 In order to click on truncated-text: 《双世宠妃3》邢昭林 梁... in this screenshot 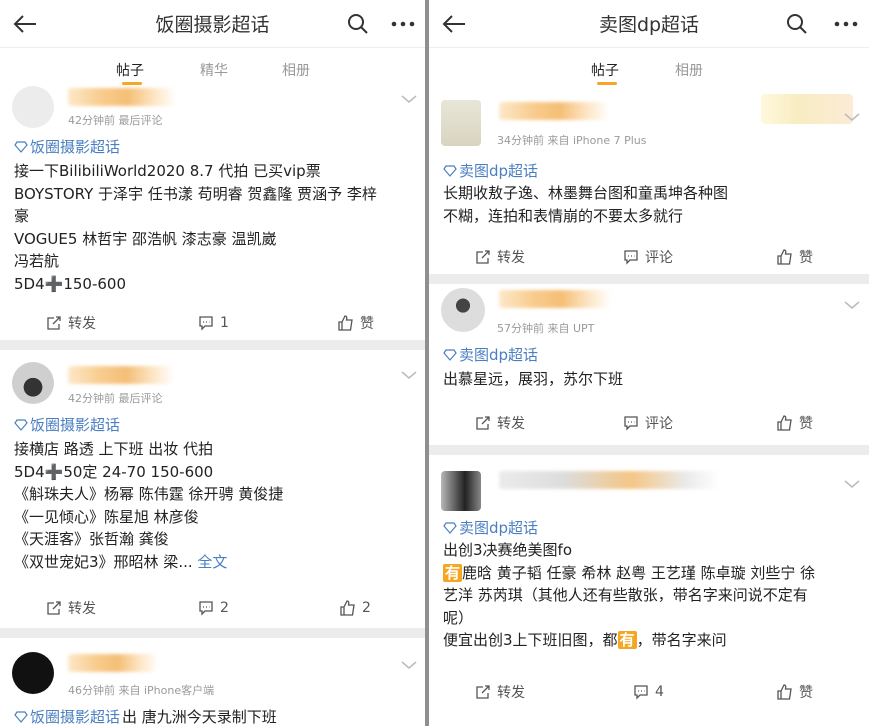, I will do `click(103, 561)`.